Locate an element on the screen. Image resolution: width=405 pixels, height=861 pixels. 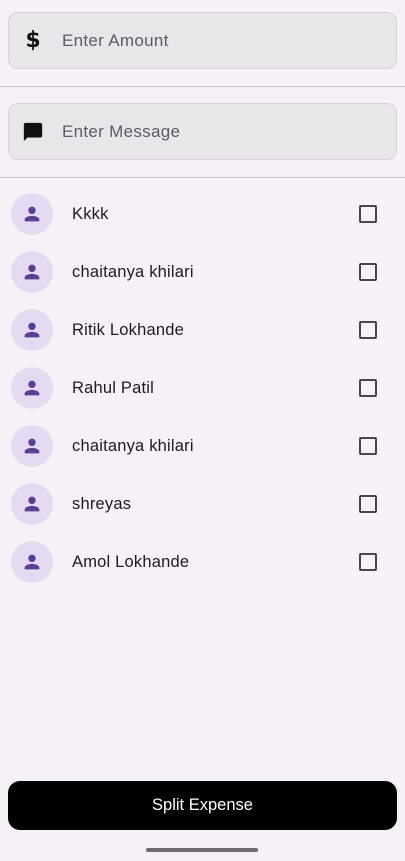
contact-name: shreyas is located at coordinates (102, 503).